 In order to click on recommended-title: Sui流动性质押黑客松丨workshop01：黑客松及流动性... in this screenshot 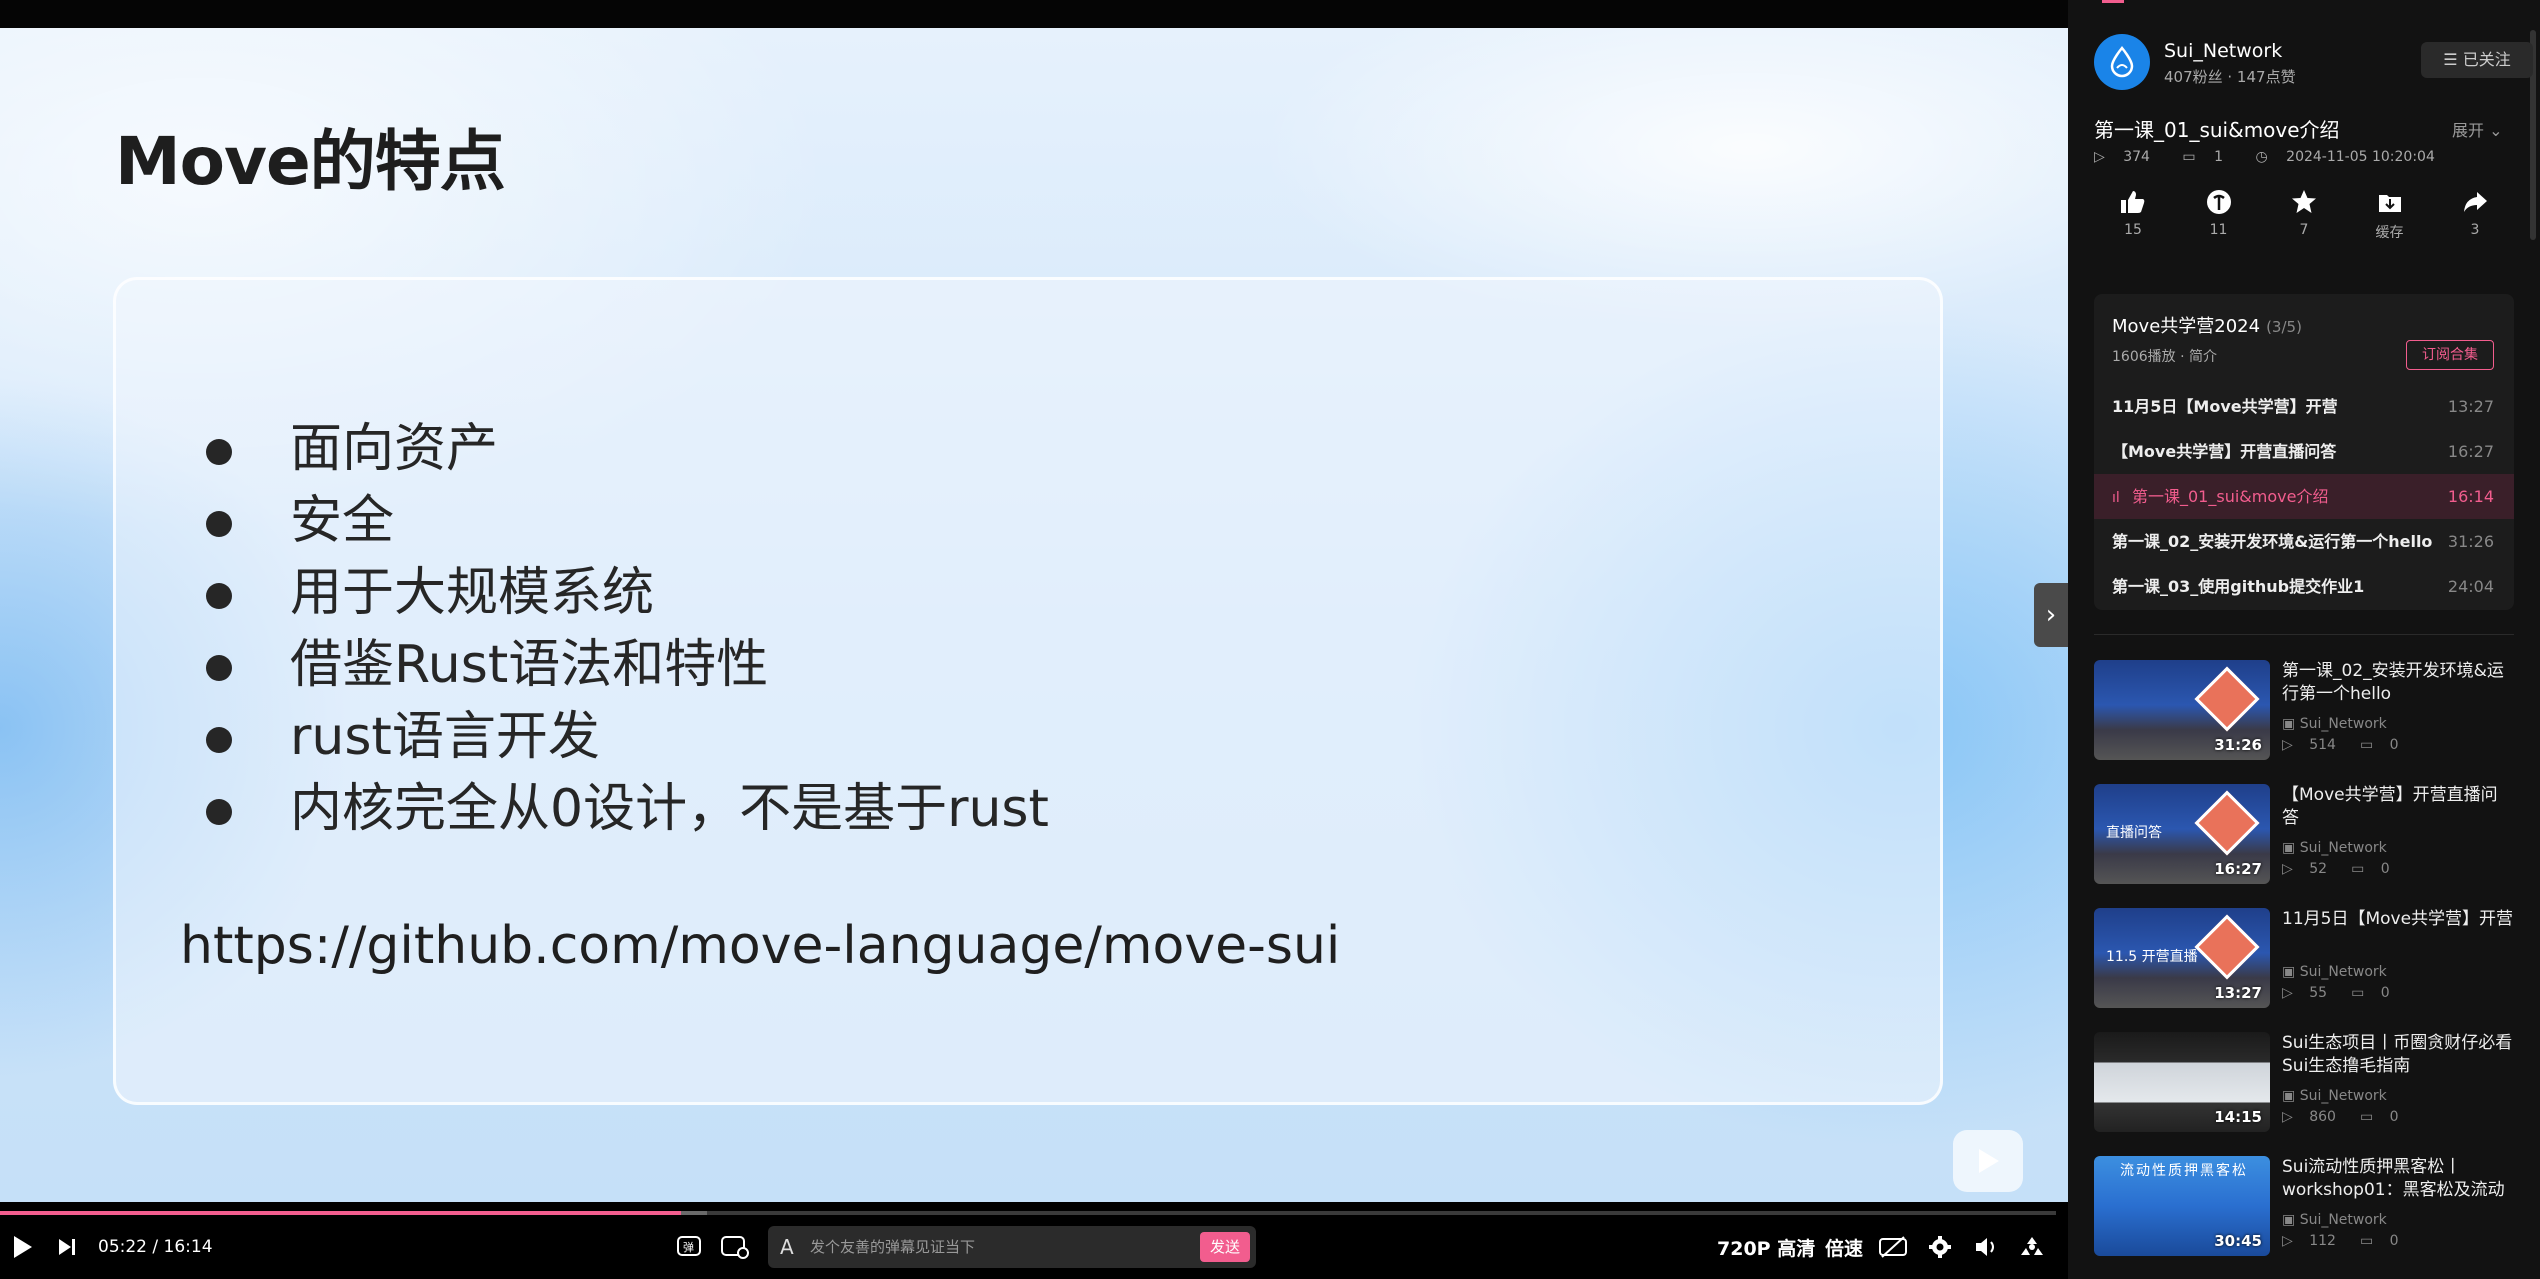, I will do `click(2398, 1179)`.